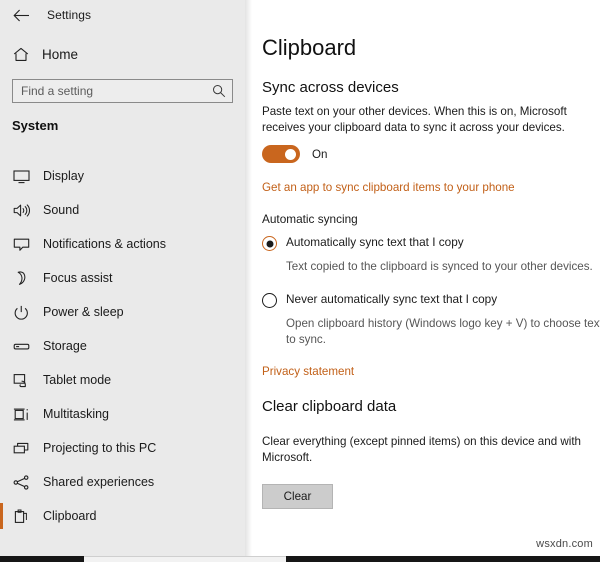  What do you see at coordinates (100, 448) in the screenshot?
I see `sidebar-item-label: Projecting to this PC` at bounding box center [100, 448].